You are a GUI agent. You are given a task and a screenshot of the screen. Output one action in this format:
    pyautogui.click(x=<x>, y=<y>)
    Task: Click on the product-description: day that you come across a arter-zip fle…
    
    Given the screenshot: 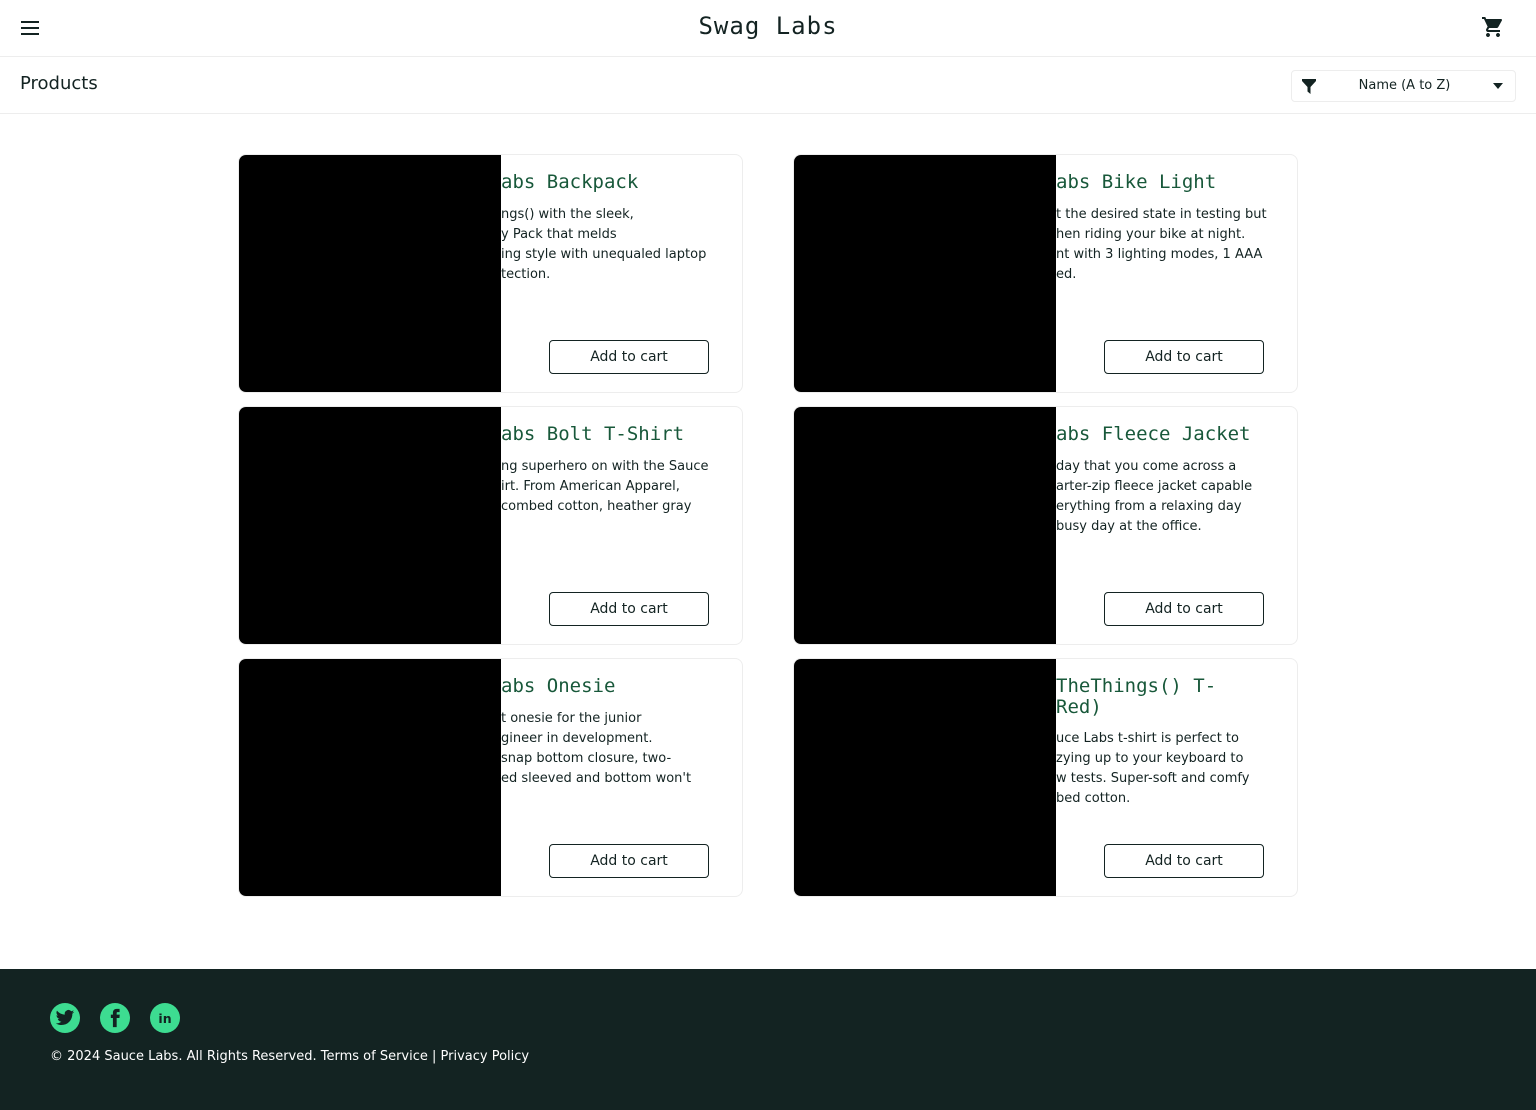 What is the action you would take?
    pyautogui.click(x=1154, y=496)
    